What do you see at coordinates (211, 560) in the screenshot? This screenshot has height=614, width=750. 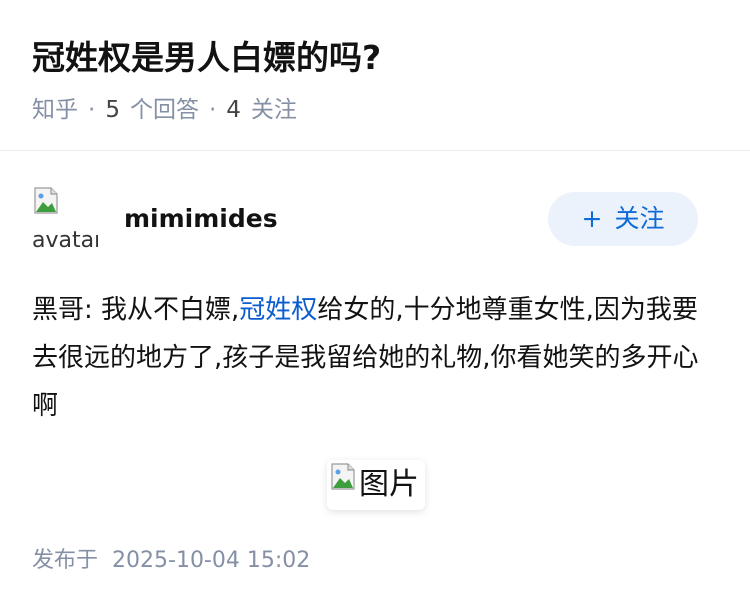 I see `published-time: 2025-10-04 15:02` at bounding box center [211, 560].